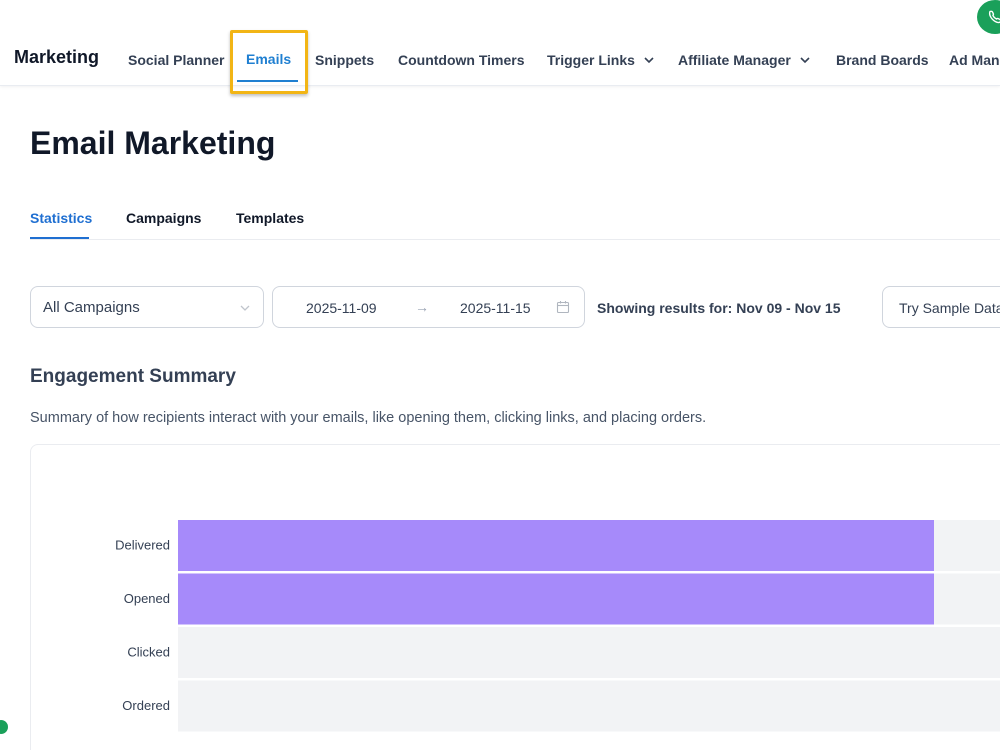 The width and height of the screenshot is (1000, 750). Describe the element at coordinates (91, 307) in the screenshot. I see `campaign-select-value: All Campaigns` at that location.